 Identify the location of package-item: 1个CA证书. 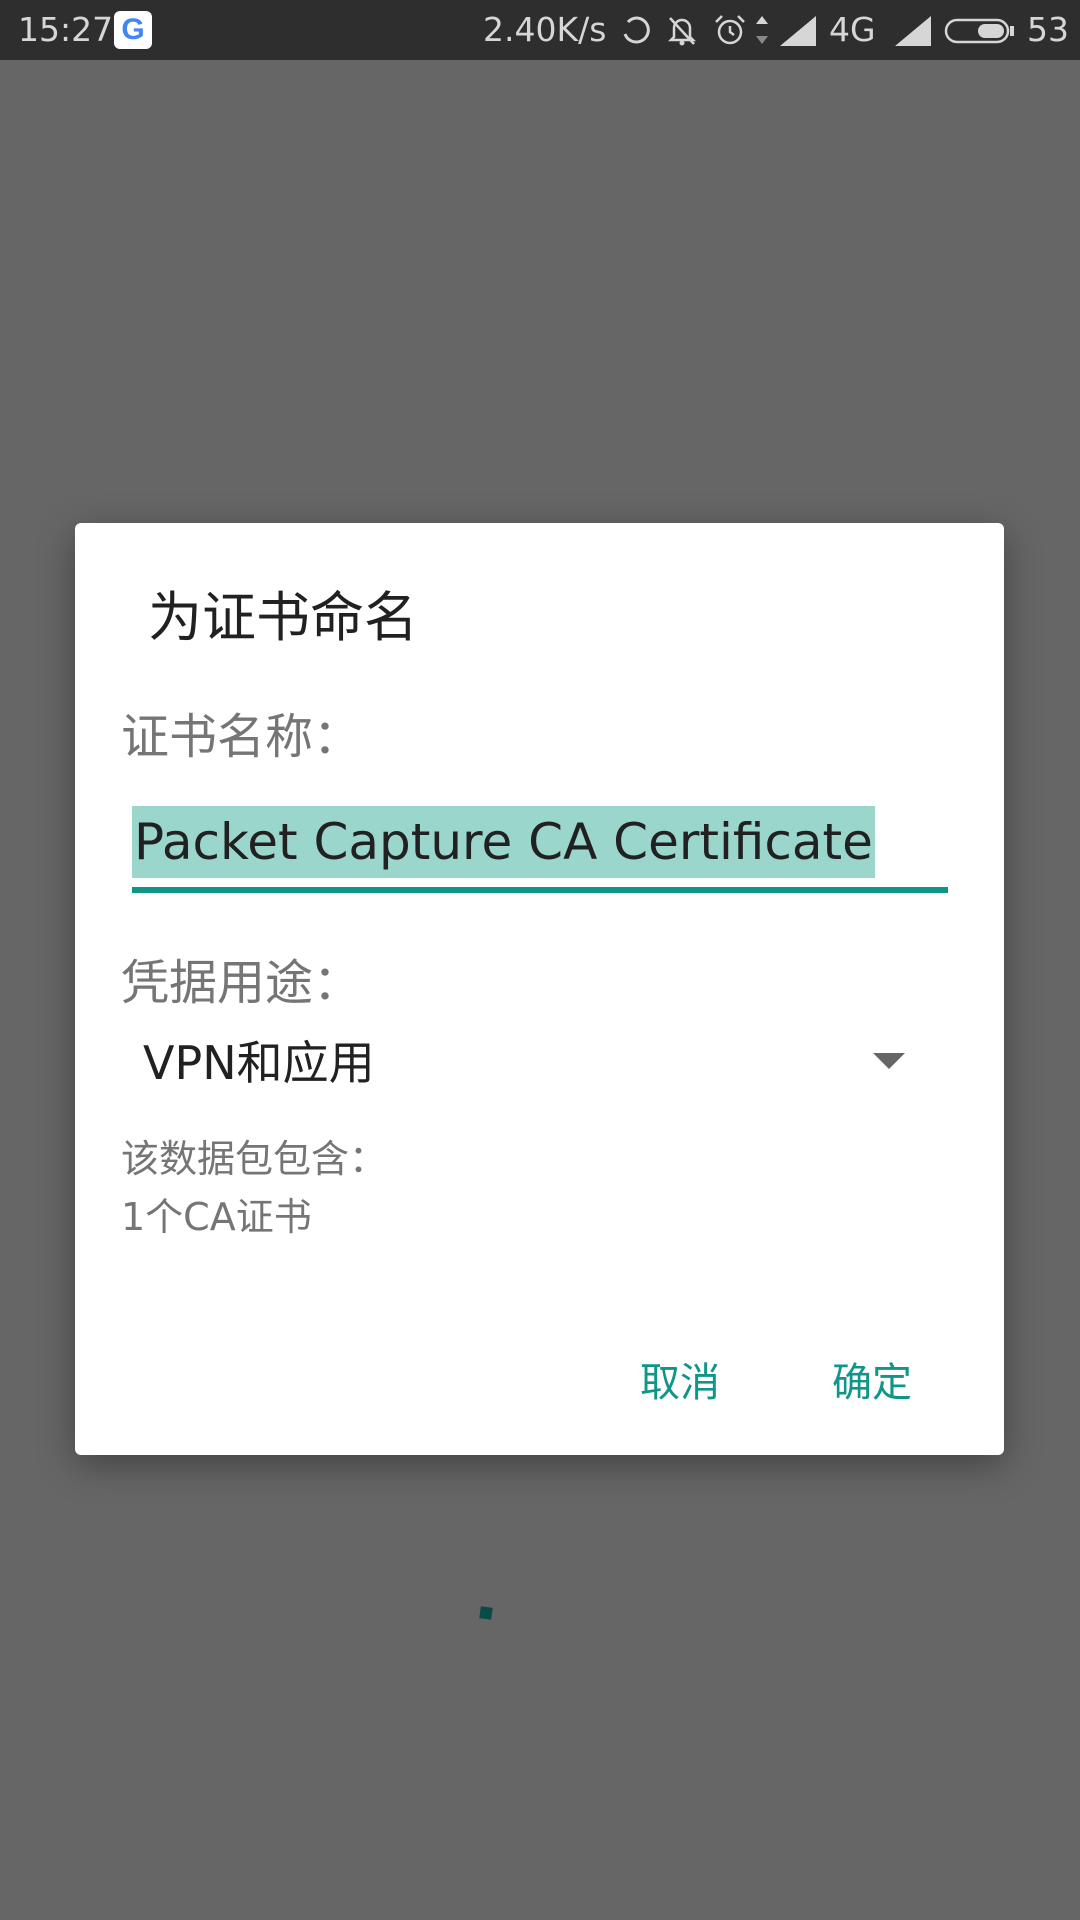
(216, 1217).